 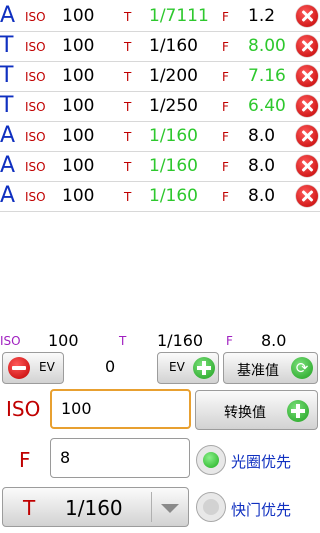 What do you see at coordinates (120, 458) in the screenshot?
I see `f-input: 8` at bounding box center [120, 458].